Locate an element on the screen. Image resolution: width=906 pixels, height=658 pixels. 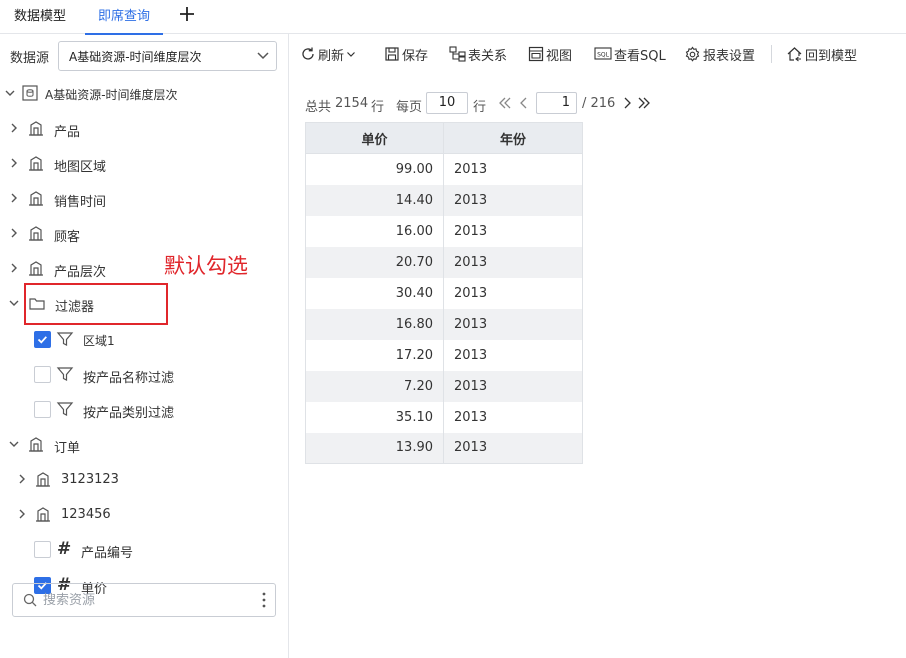
table-header-row: 单价 年份 is located at coordinates (444, 138).